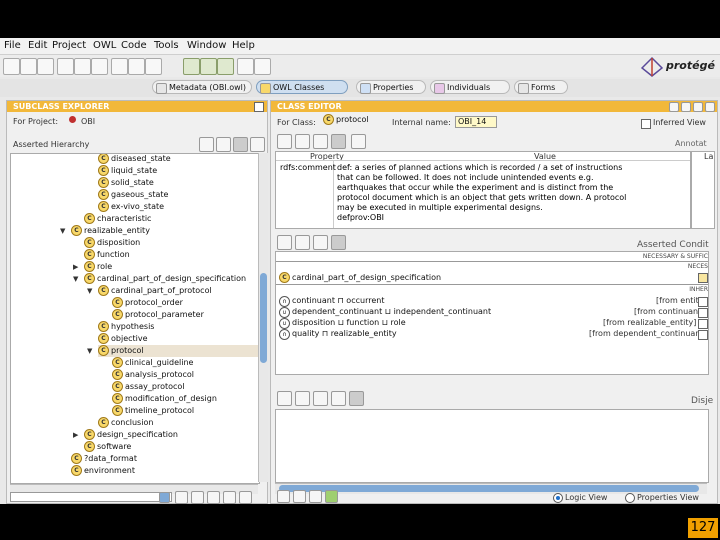 The width and height of the screenshot is (720, 540). What do you see at coordinates (630, 498) in the screenshot?
I see `properties-view-radio` at bounding box center [630, 498].